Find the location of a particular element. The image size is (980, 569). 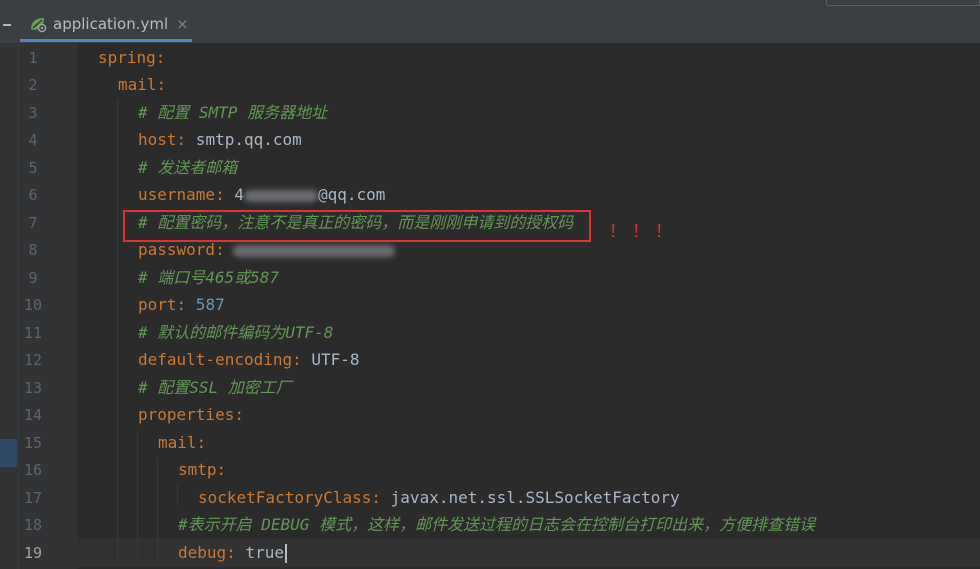

yaml-key: socketFactoryClass is located at coordinates (285, 497).